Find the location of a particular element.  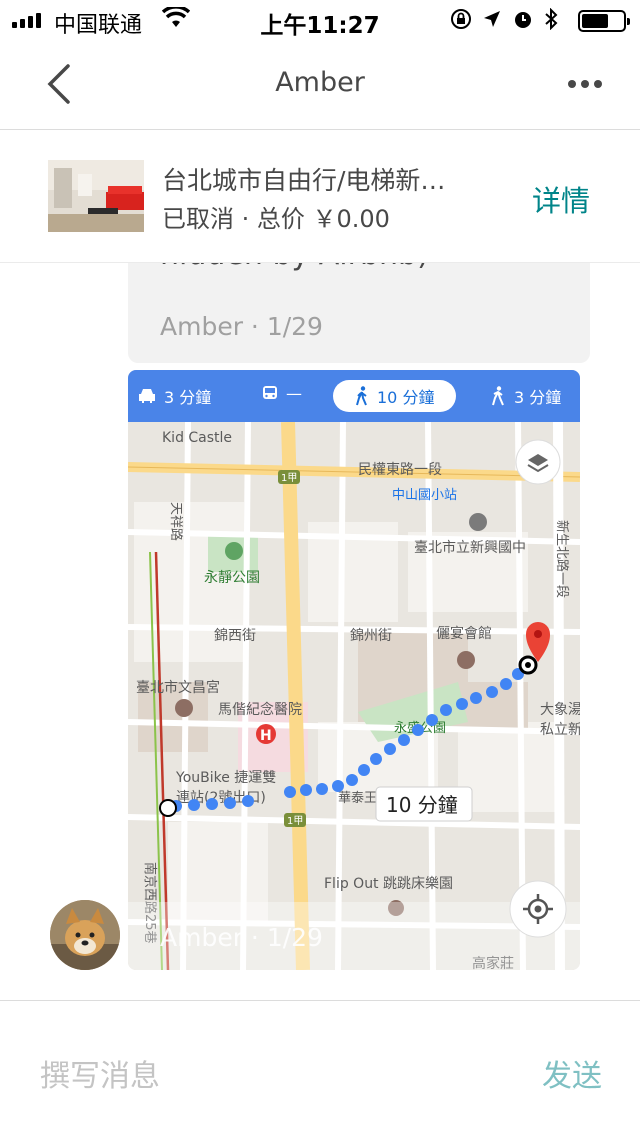

bluetooth-icon is located at coordinates (551, 19).